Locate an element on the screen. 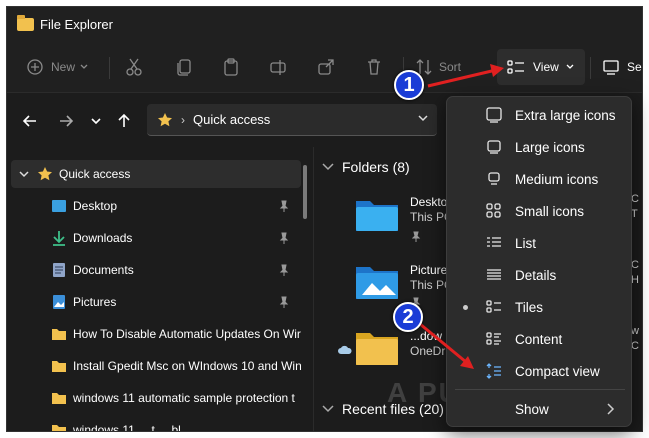  sidebar-item-folder: windows 11 automatic sample protection t is located at coordinates (156, 398).